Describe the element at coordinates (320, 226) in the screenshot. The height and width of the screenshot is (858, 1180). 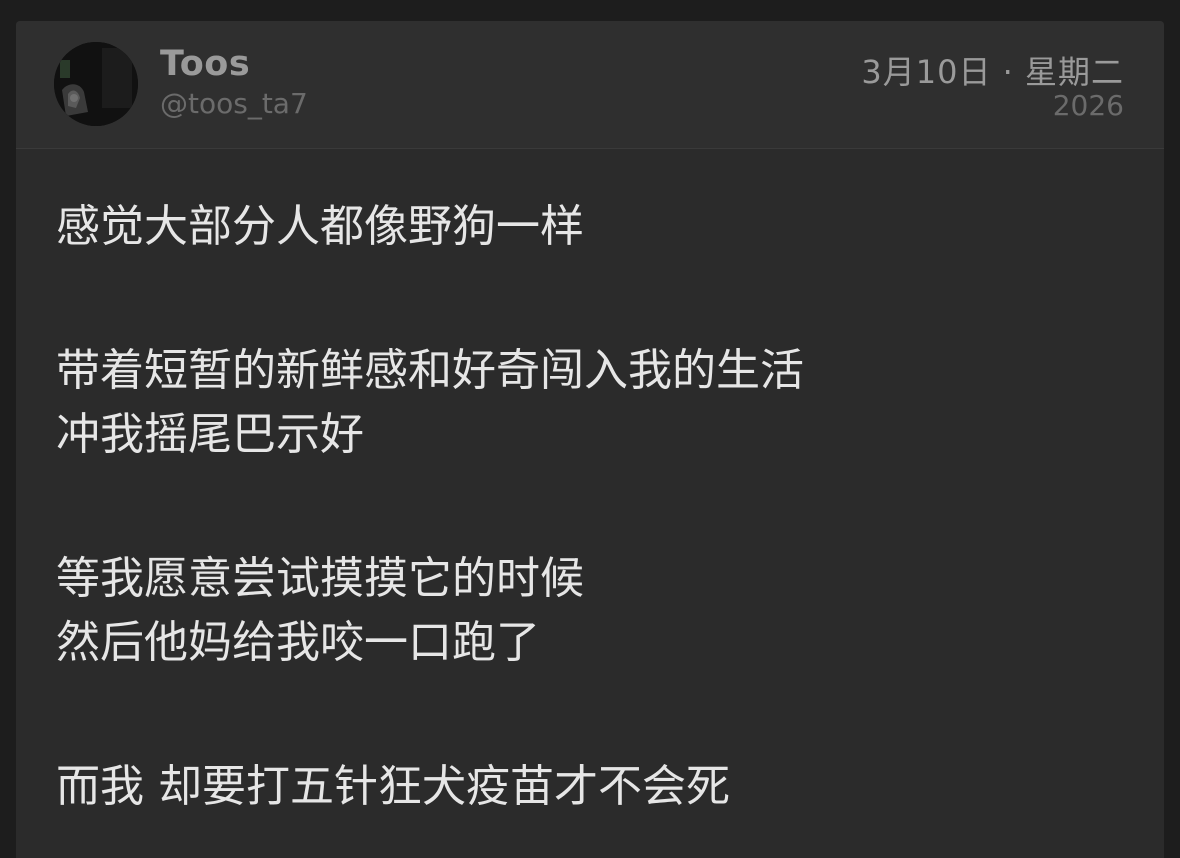
I see `post-line: 感觉大部分人都像野狗一样` at that location.